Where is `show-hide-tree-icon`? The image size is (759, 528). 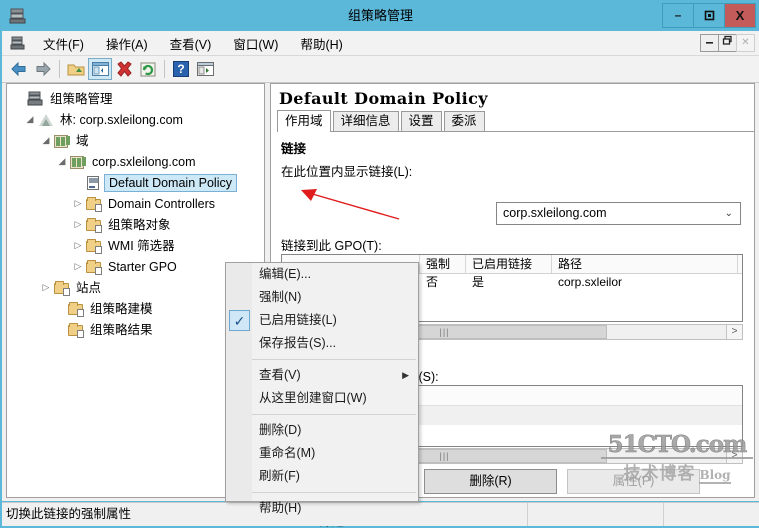
show-hide-tree-icon is located at coordinates (100, 69).